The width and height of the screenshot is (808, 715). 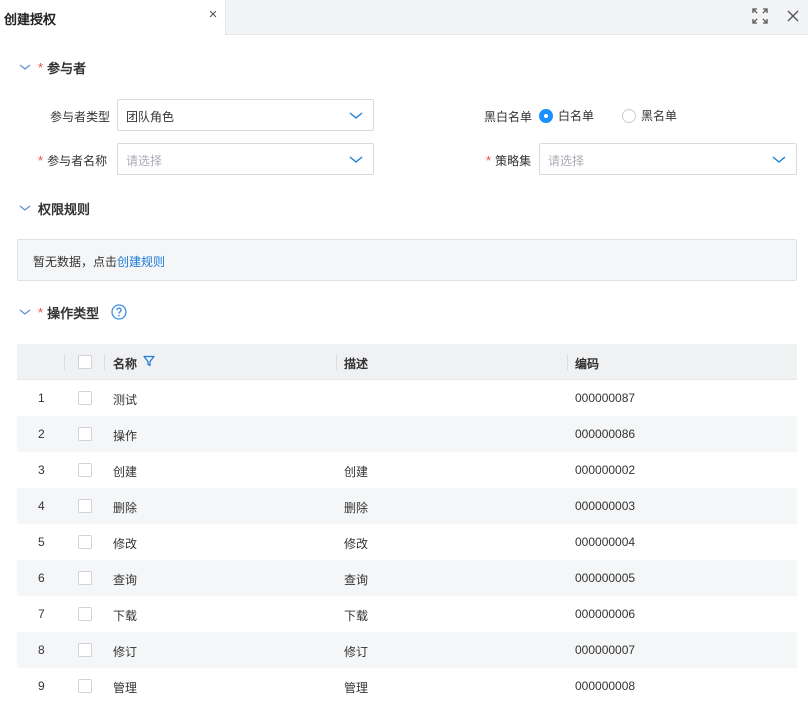 I want to click on radio-unchecked-icon, so click(x=629, y=115).